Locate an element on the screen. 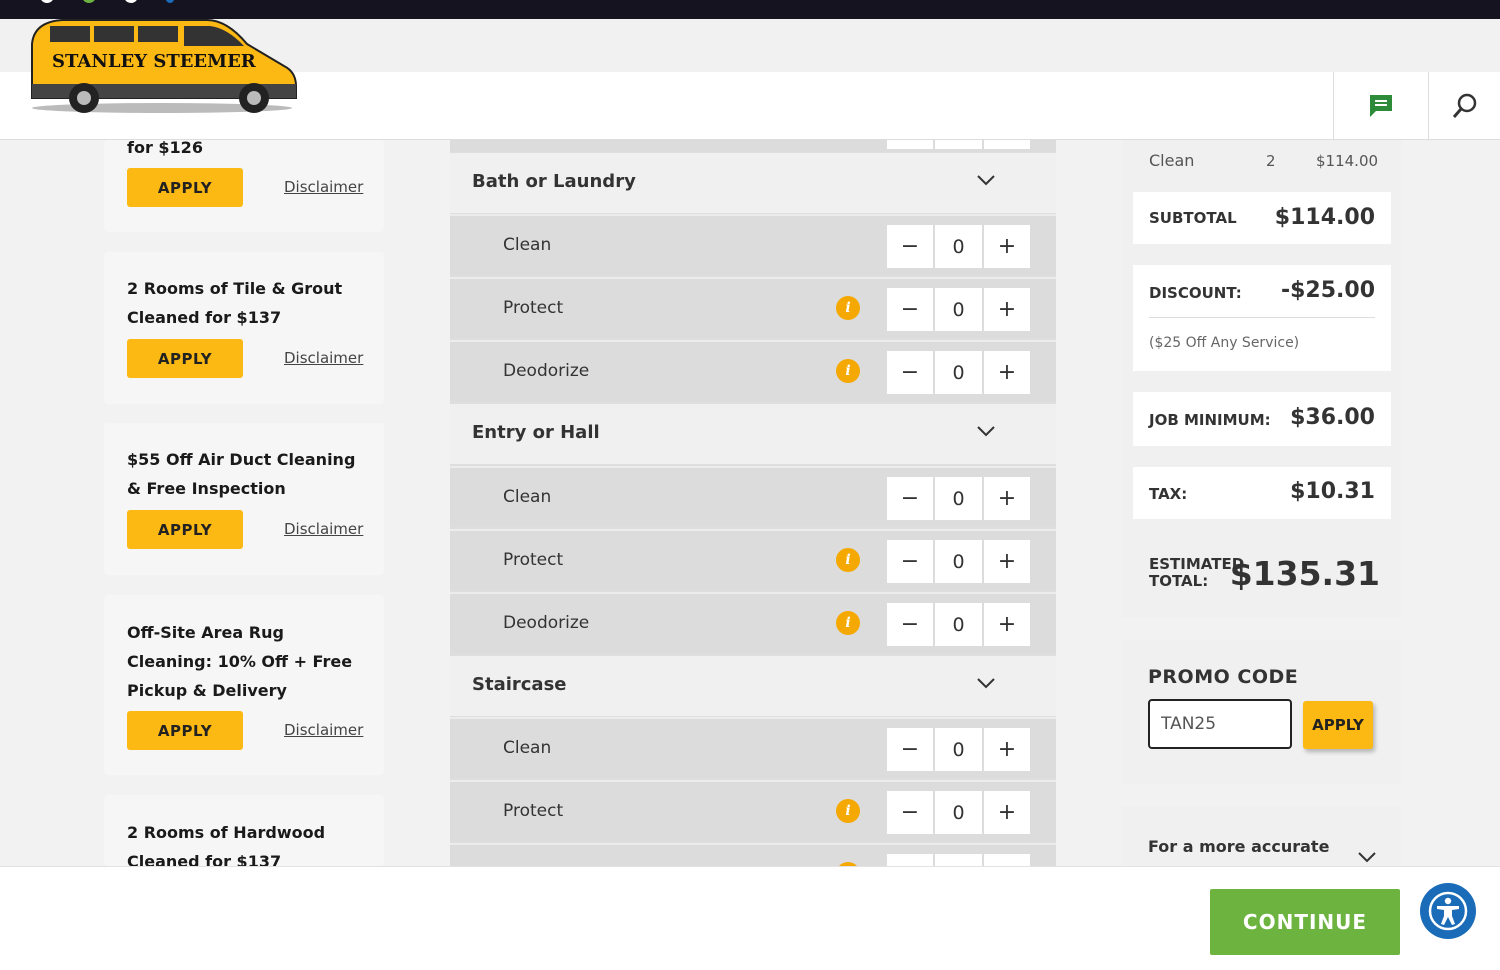  promo-title: 2 Rooms of Tile & Grout Cleaned for $137 is located at coordinates (235, 303).